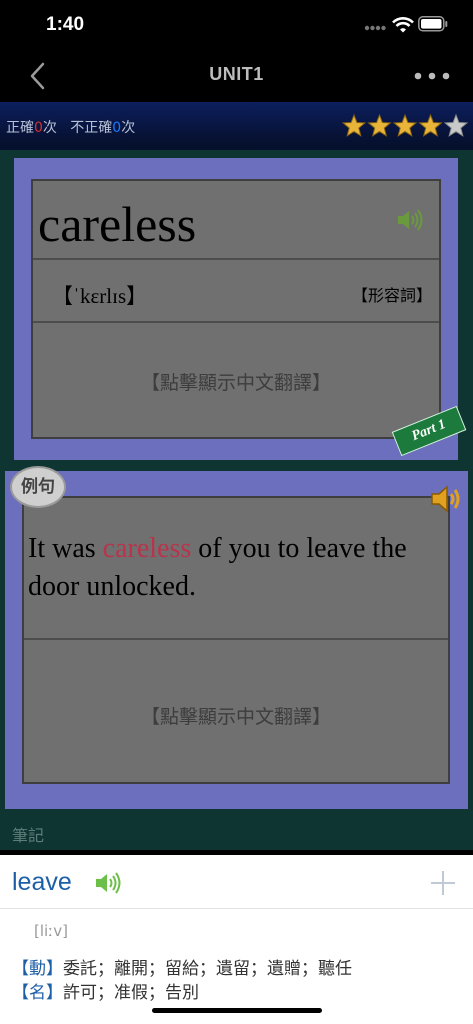  I want to click on home-indicator, so click(237, 1010).